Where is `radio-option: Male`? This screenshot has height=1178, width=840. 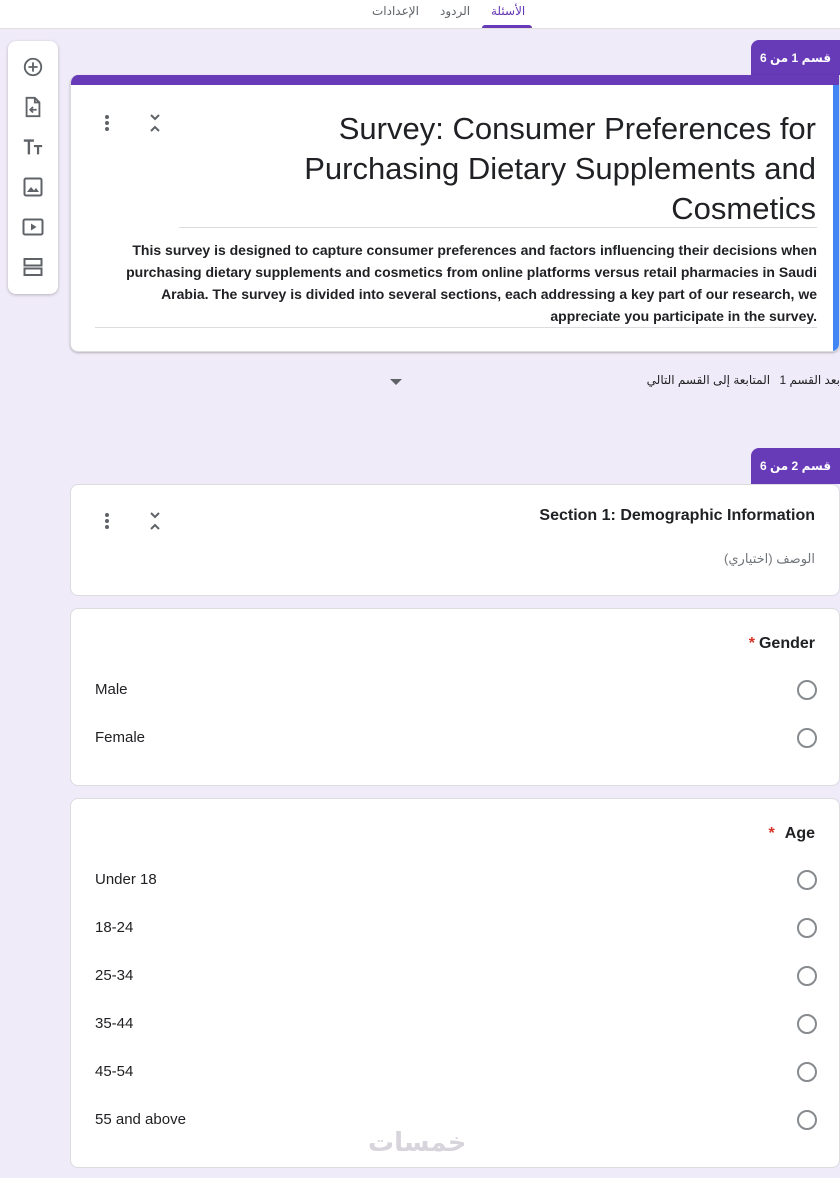 radio-option: Male is located at coordinates (456, 690).